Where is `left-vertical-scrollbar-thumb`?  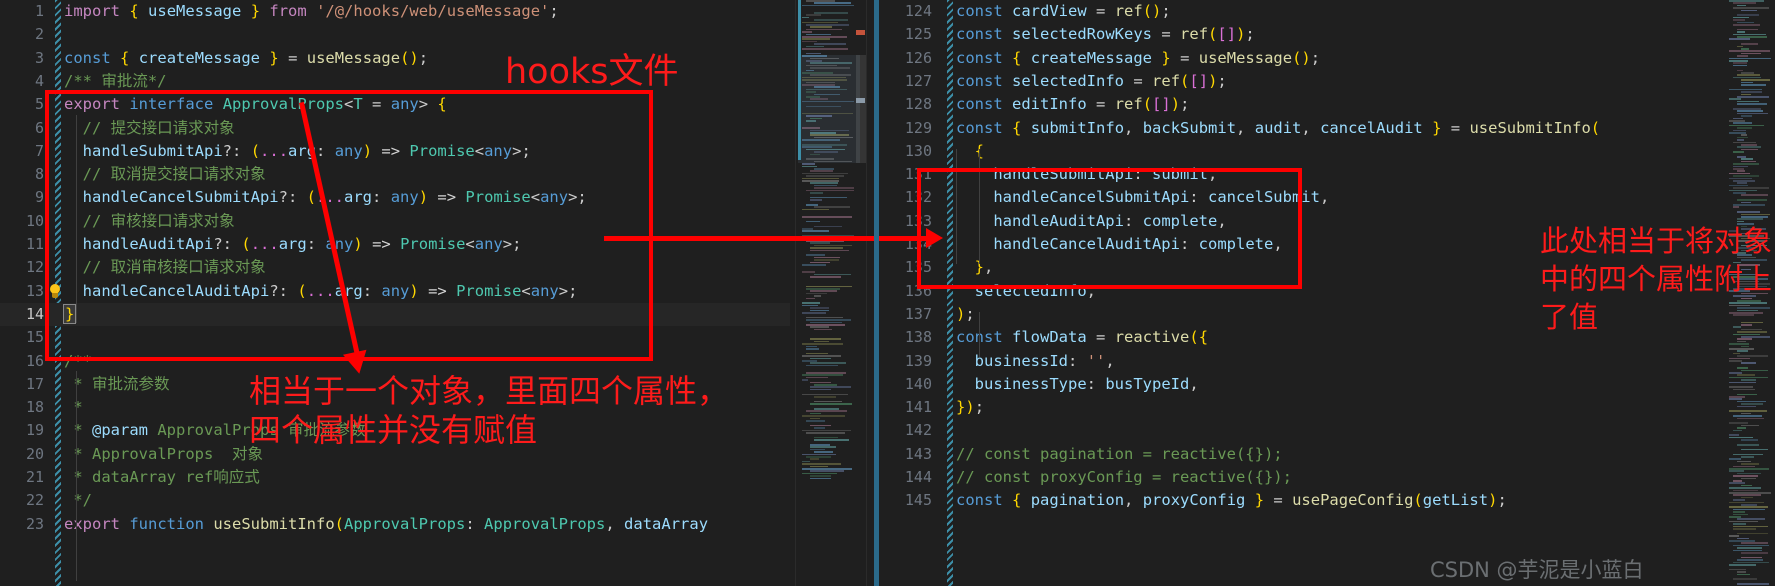 left-vertical-scrollbar-thumb is located at coordinates (861, 109).